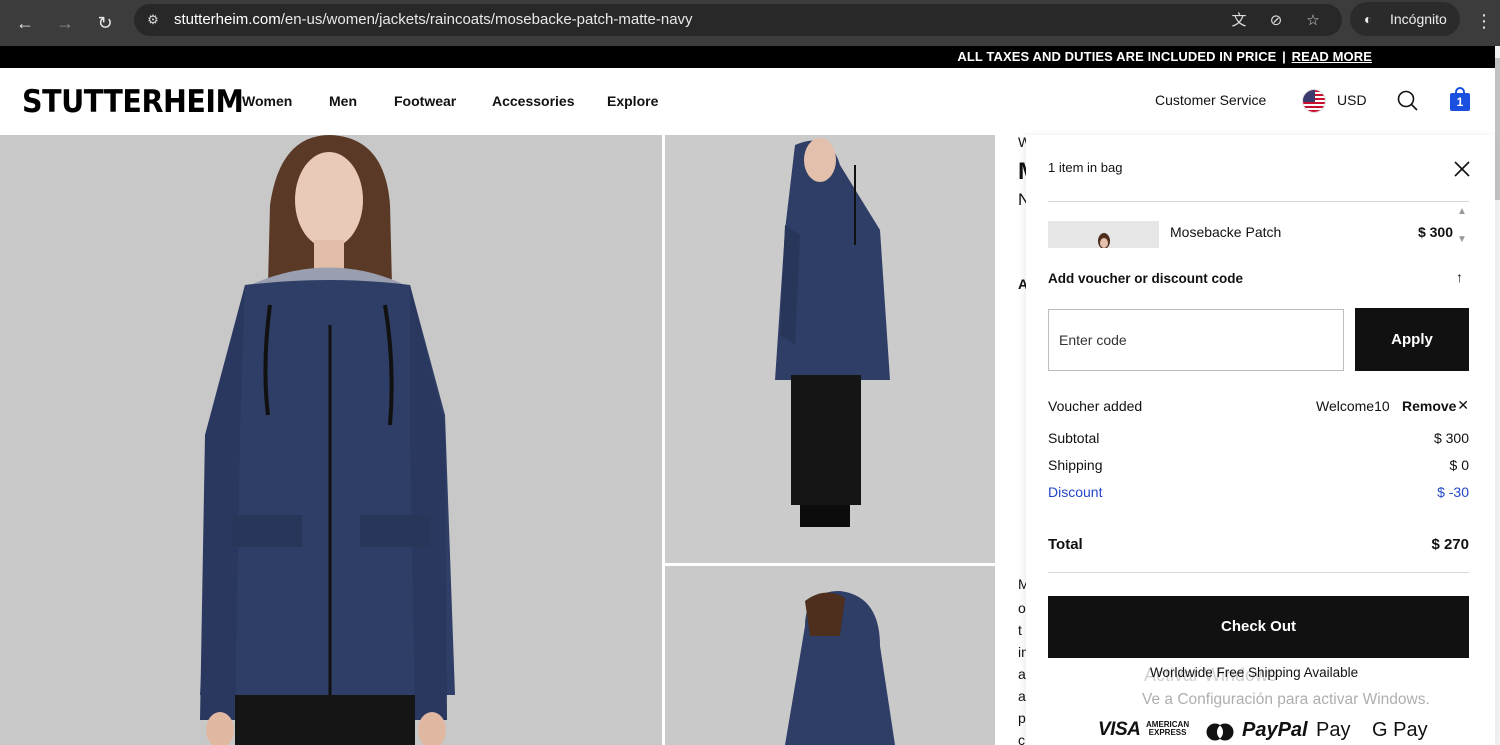 The image size is (1500, 745). What do you see at coordinates (1119, 729) in the screenshot?
I see `visa-logo: VISA` at bounding box center [1119, 729].